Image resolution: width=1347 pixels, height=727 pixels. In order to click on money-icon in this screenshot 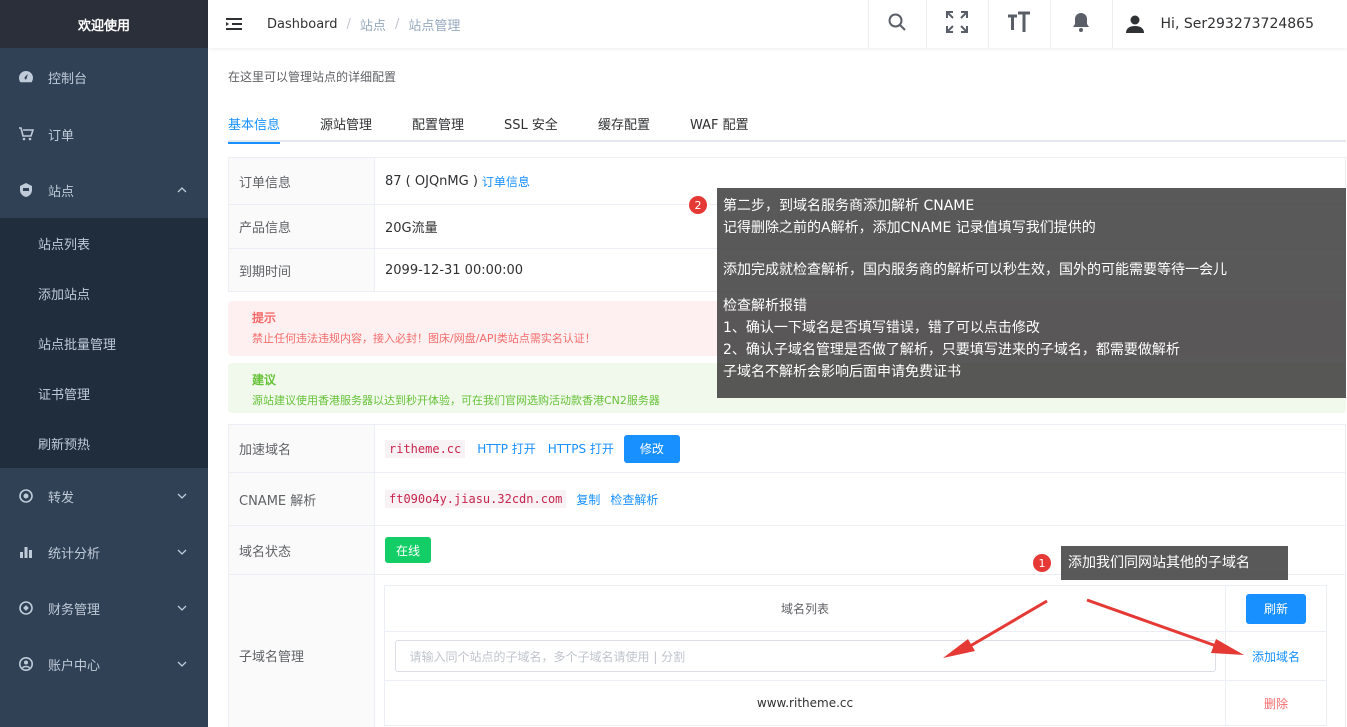, I will do `click(26, 608)`.